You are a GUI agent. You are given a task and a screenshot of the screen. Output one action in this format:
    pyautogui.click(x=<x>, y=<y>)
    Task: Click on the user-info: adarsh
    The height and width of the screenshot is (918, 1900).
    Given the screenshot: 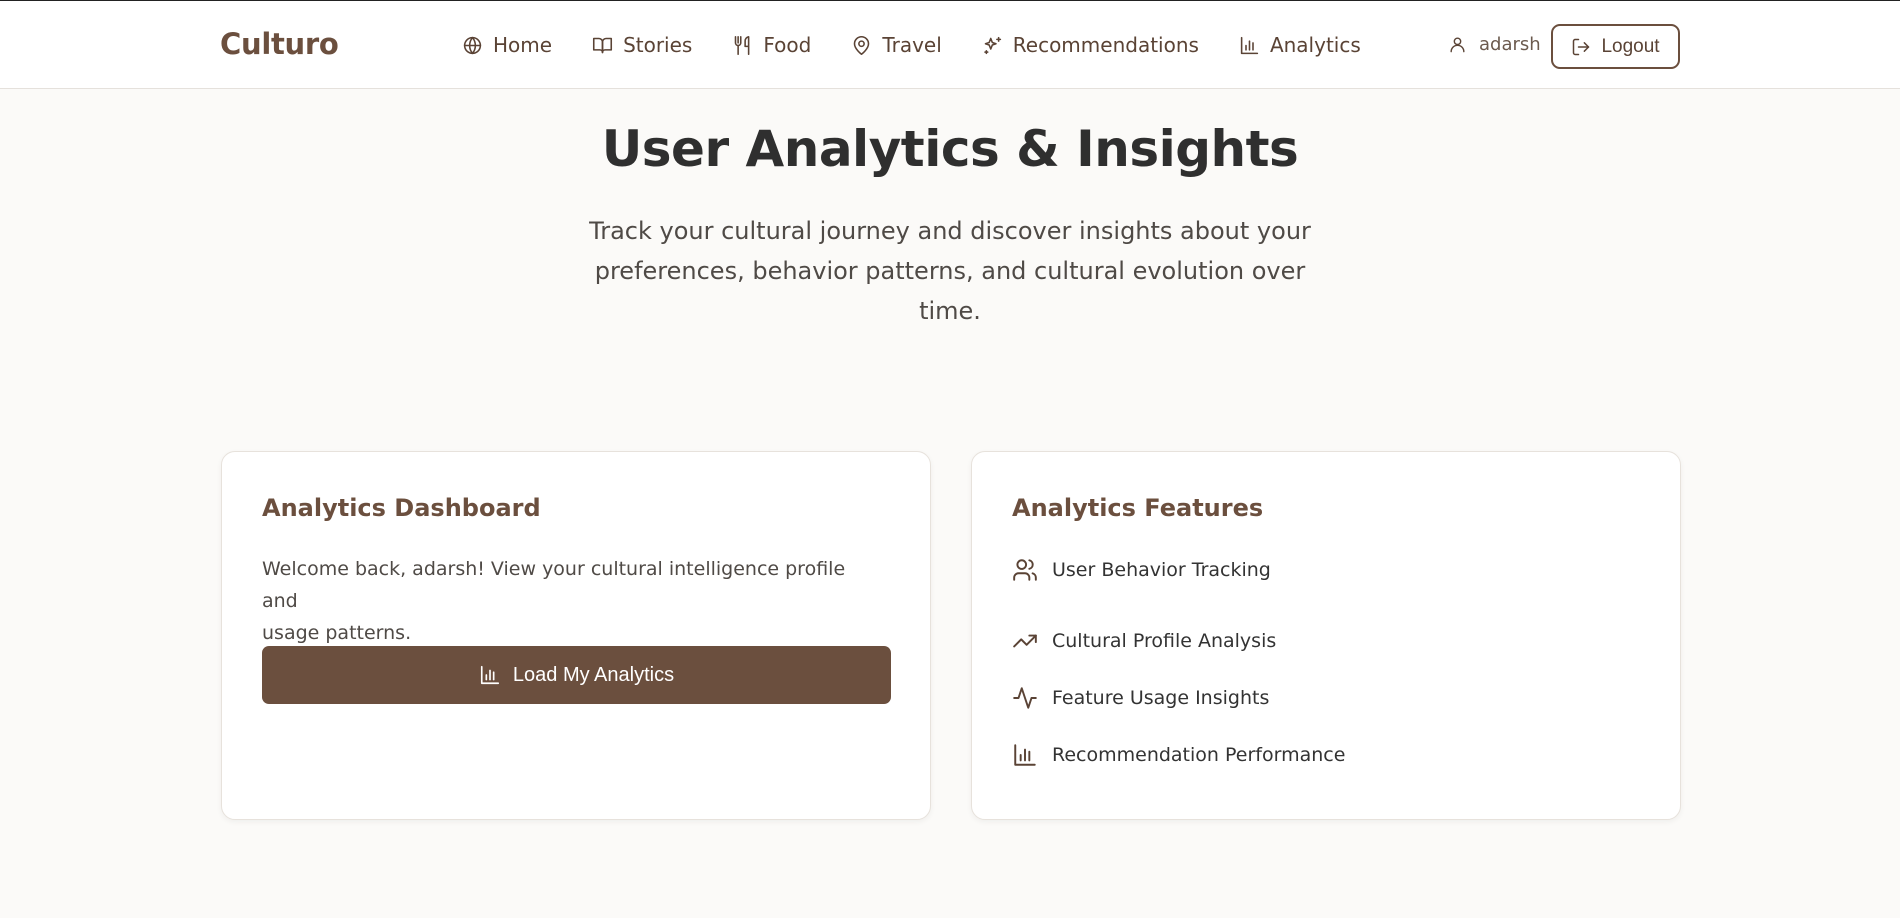 What is the action you would take?
    pyautogui.click(x=1494, y=44)
    